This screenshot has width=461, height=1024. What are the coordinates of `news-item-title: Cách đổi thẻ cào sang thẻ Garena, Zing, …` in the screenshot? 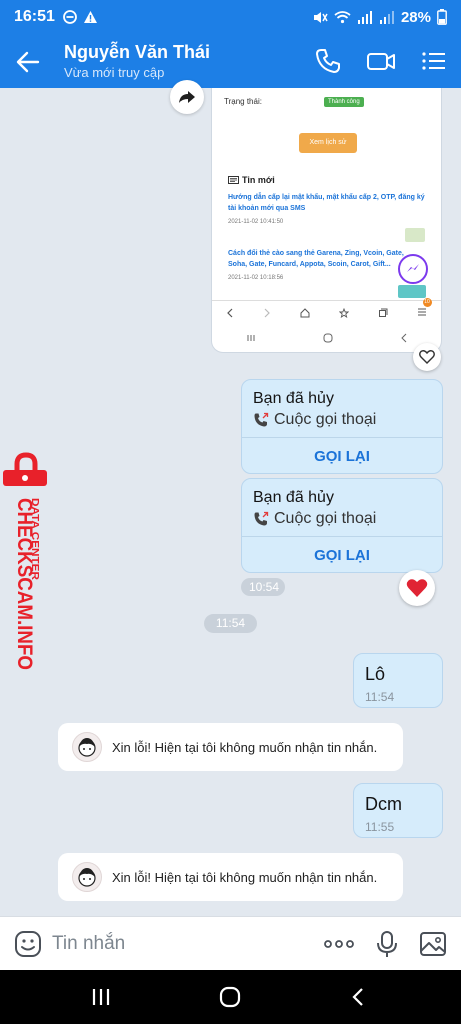 It's located at (316, 259).